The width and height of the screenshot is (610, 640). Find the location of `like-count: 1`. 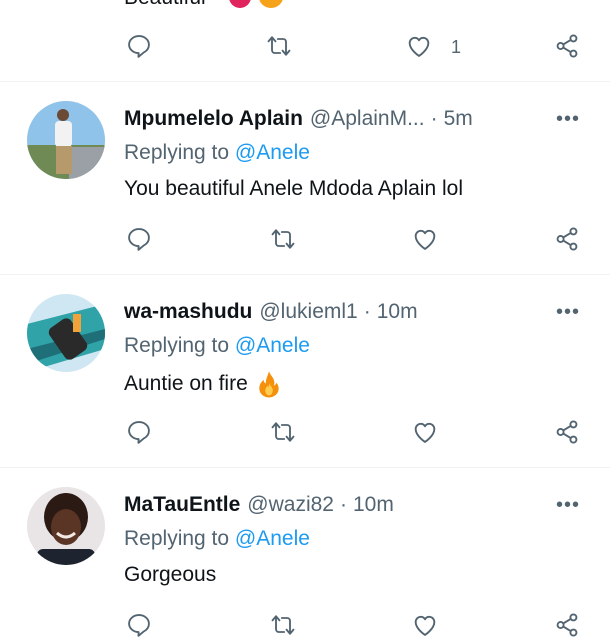

like-count: 1 is located at coordinates (456, 47).